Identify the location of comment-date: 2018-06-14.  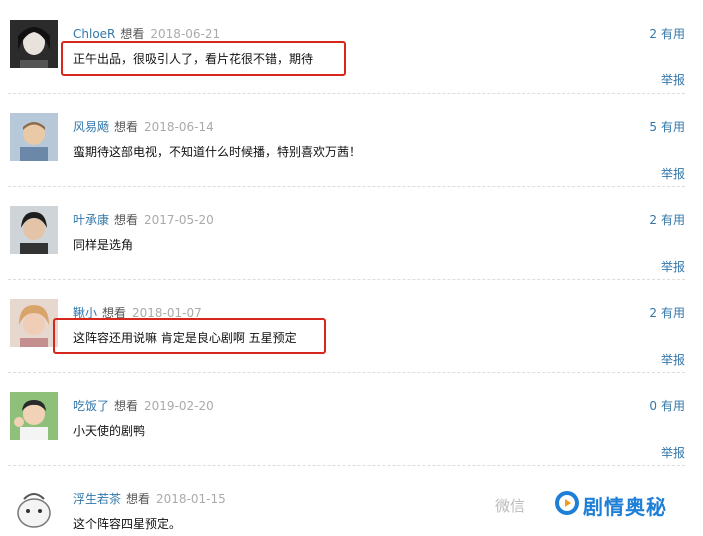
(179, 127).